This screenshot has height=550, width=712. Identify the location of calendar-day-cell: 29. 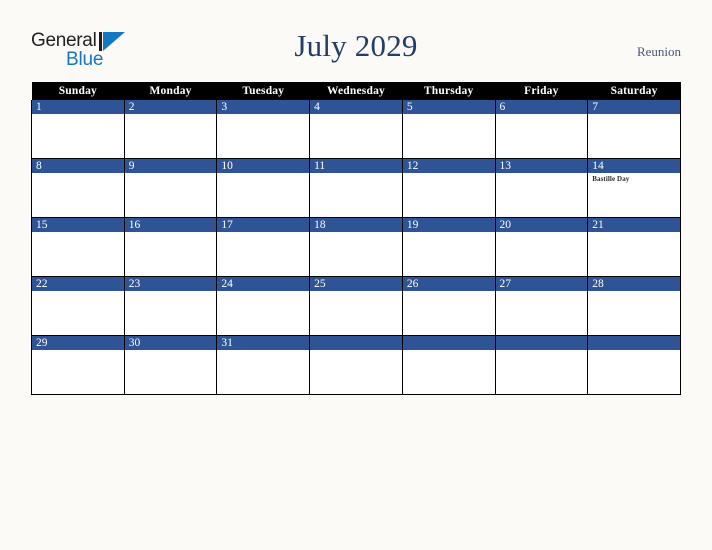
(78, 365).